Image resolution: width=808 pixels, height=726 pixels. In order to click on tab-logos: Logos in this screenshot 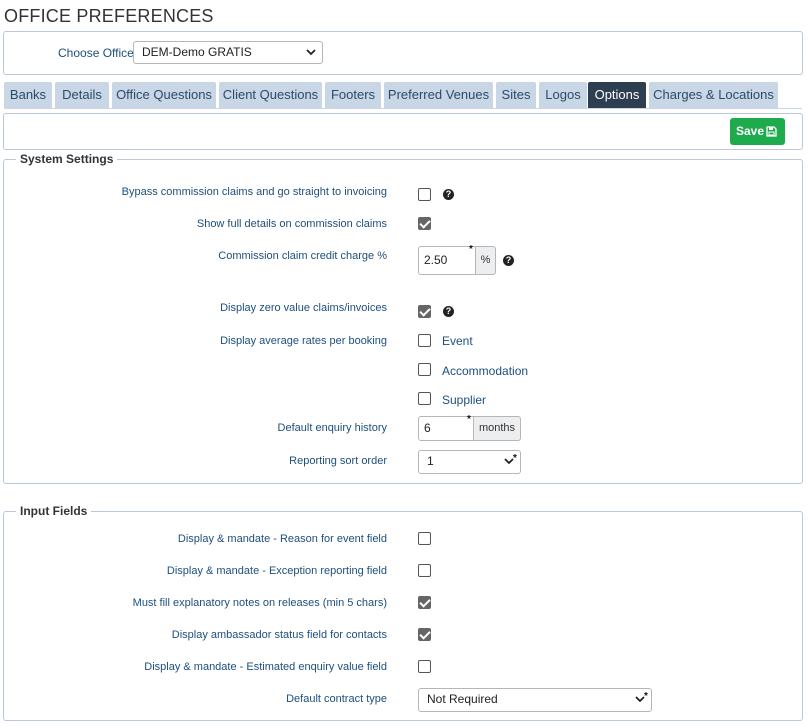, I will do `click(563, 95)`.